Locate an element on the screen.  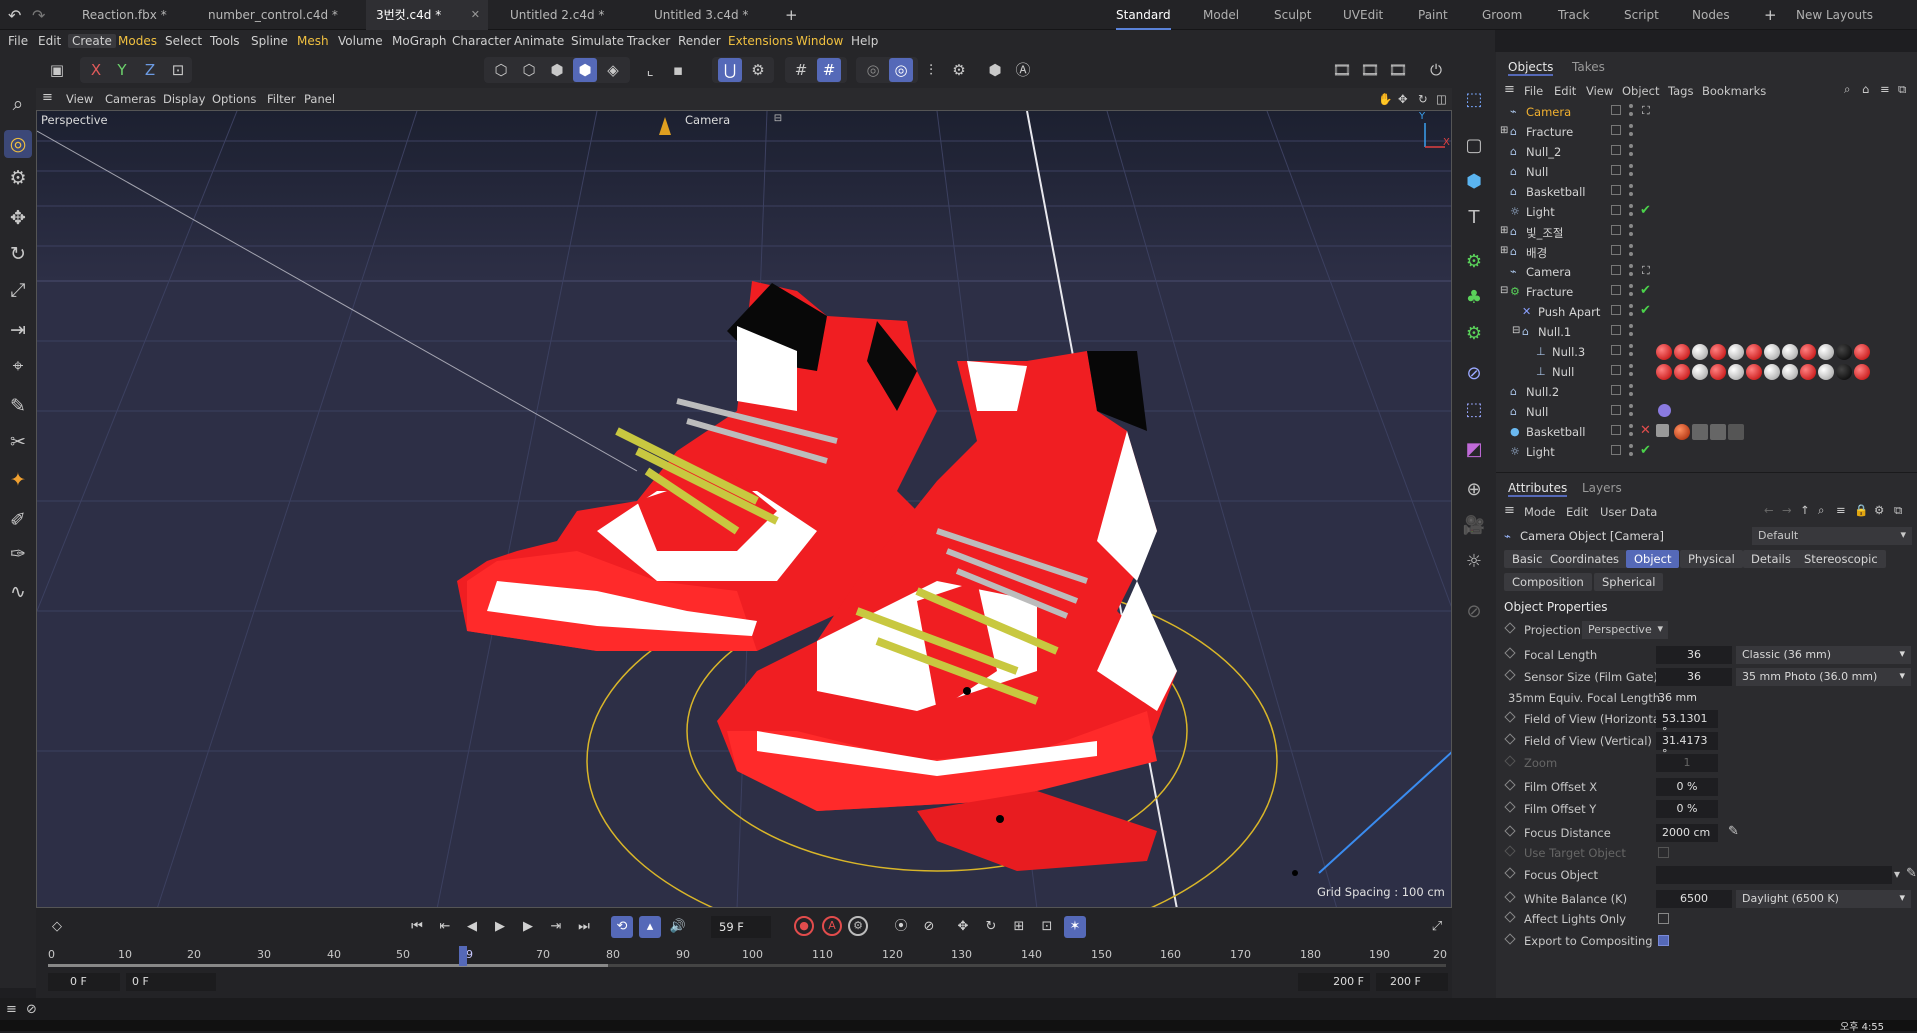
film-offset-y-input: 0 % is located at coordinates (1687, 809).